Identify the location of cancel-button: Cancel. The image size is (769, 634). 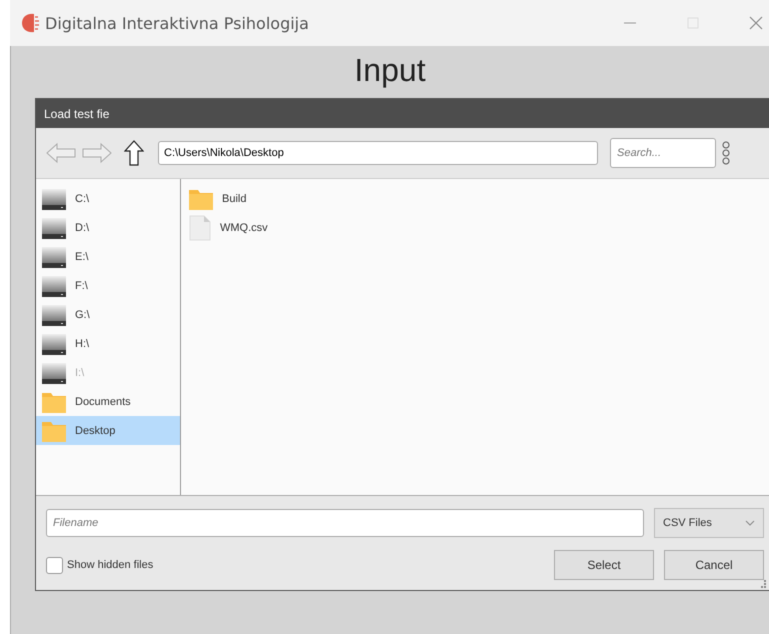
(714, 565).